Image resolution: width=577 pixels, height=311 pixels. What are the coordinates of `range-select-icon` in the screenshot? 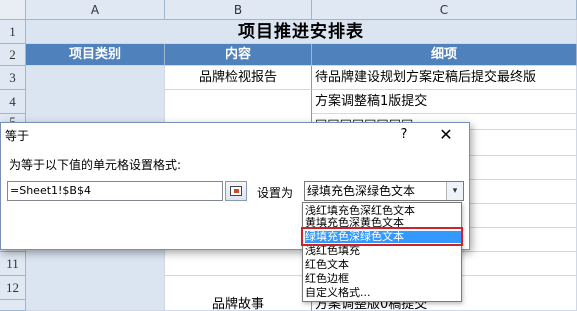 It's located at (236, 191).